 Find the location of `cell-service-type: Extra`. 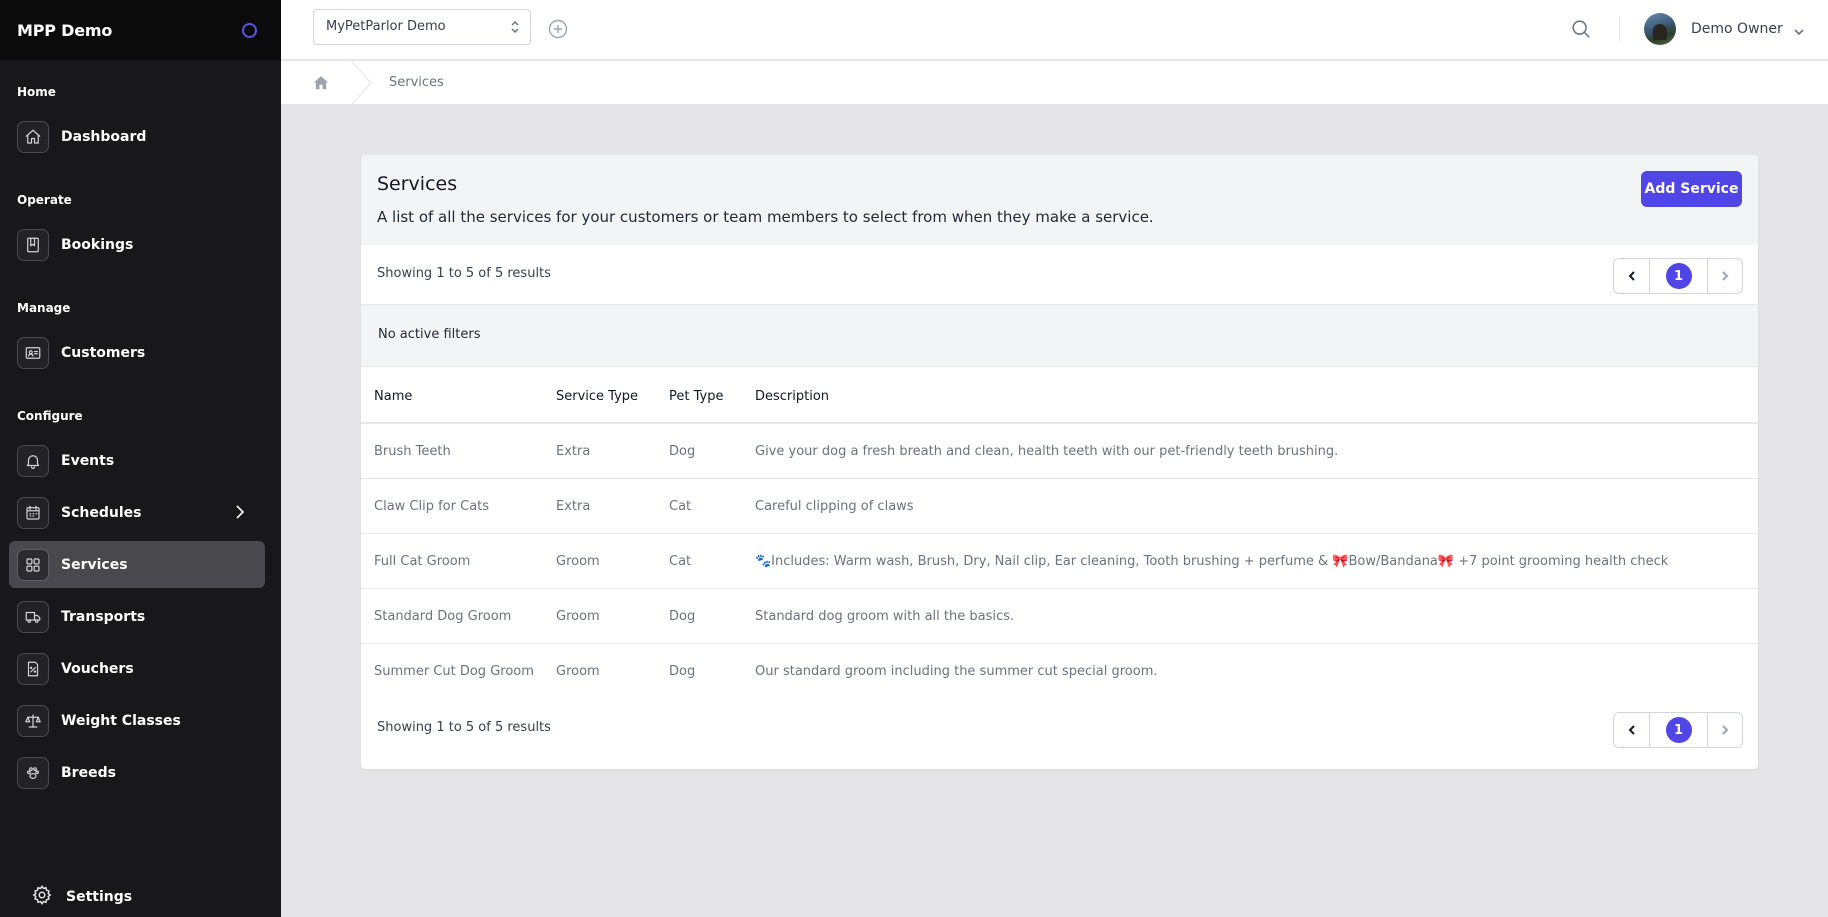

cell-service-type: Extra is located at coordinates (612, 506).